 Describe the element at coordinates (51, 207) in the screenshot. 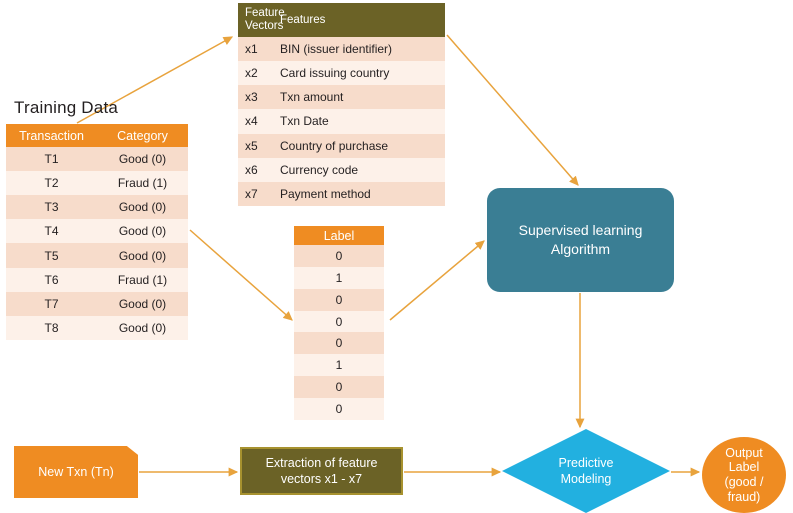

I see `training-cell-transaction: T3` at that location.